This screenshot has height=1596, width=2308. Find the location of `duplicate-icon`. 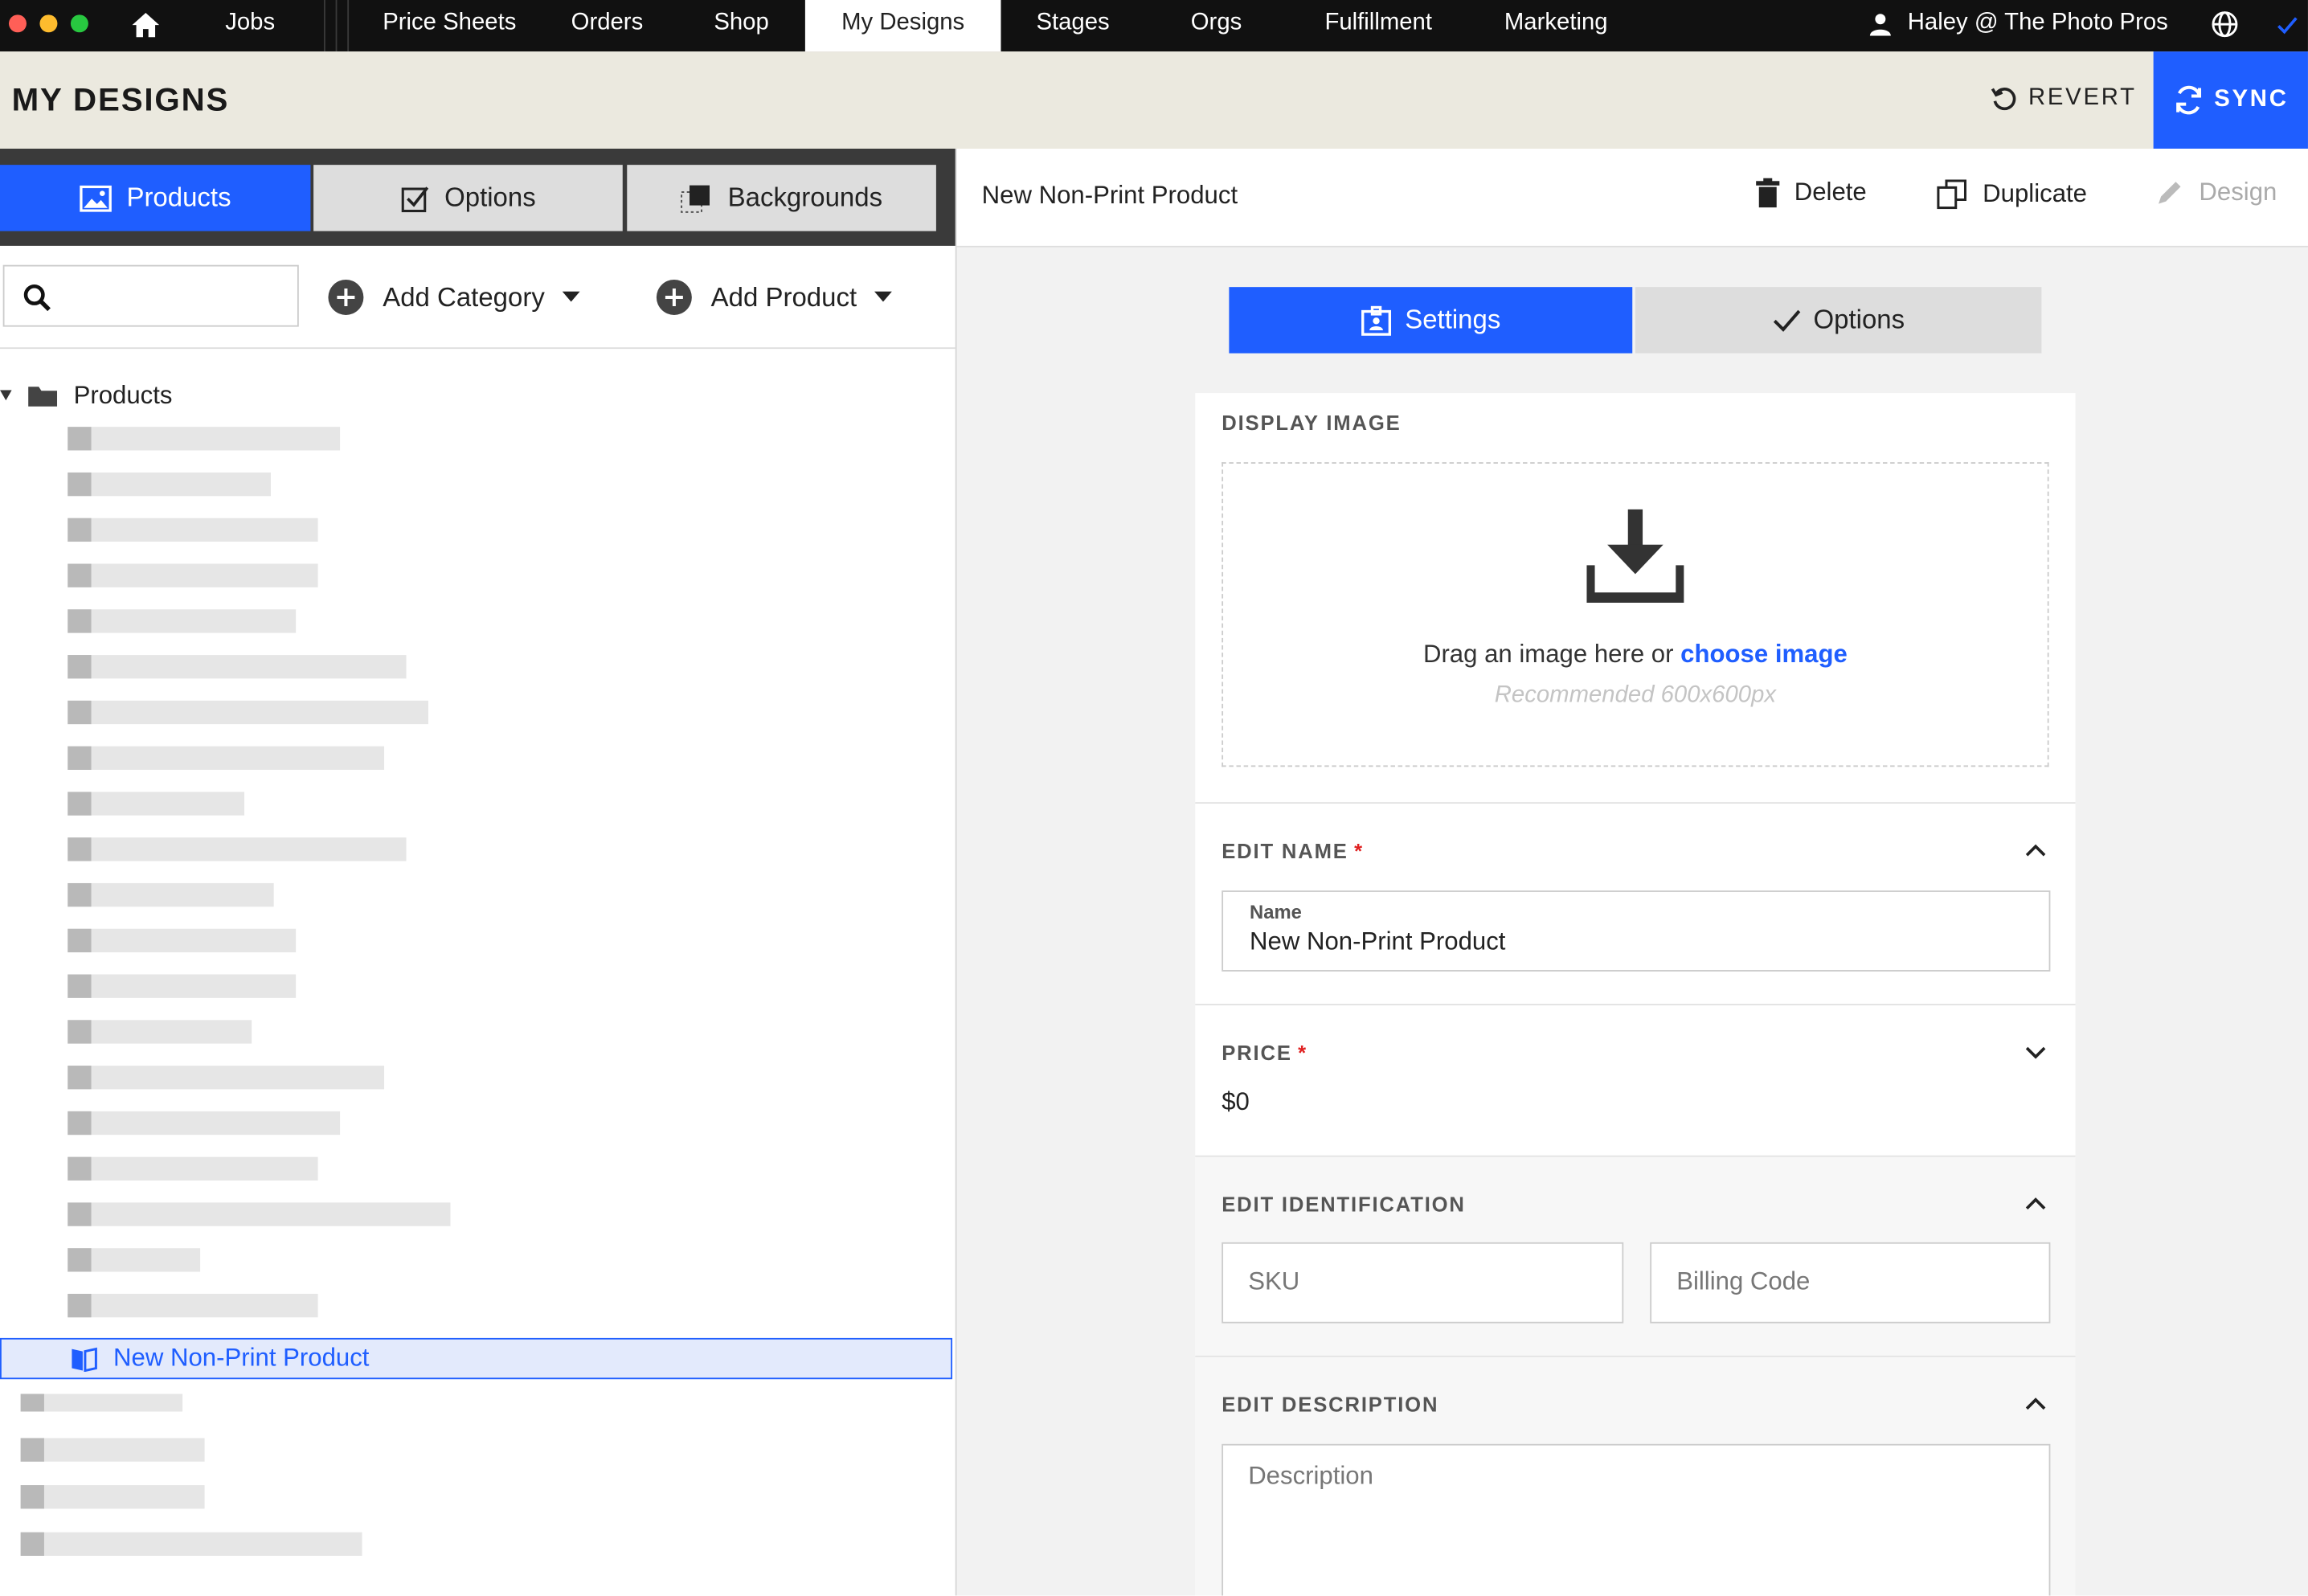

duplicate-icon is located at coordinates (1952, 194).